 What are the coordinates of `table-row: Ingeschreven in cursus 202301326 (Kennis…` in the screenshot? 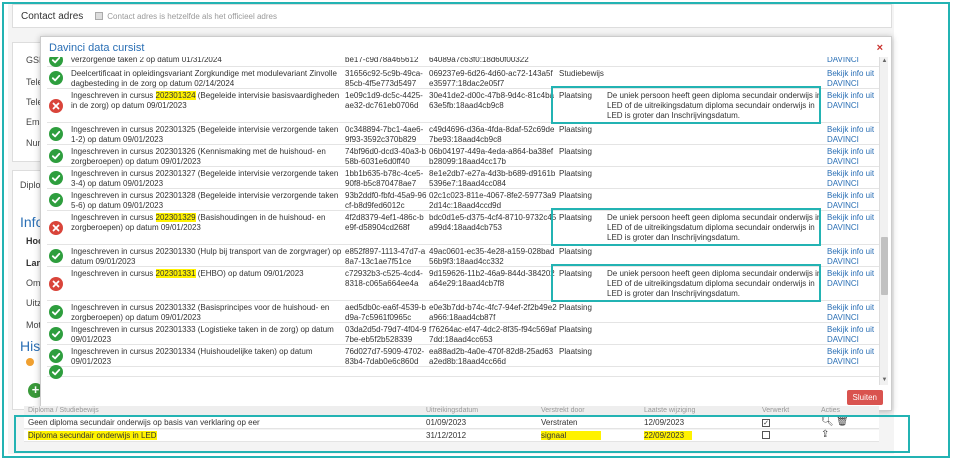 It's located at (464, 156).